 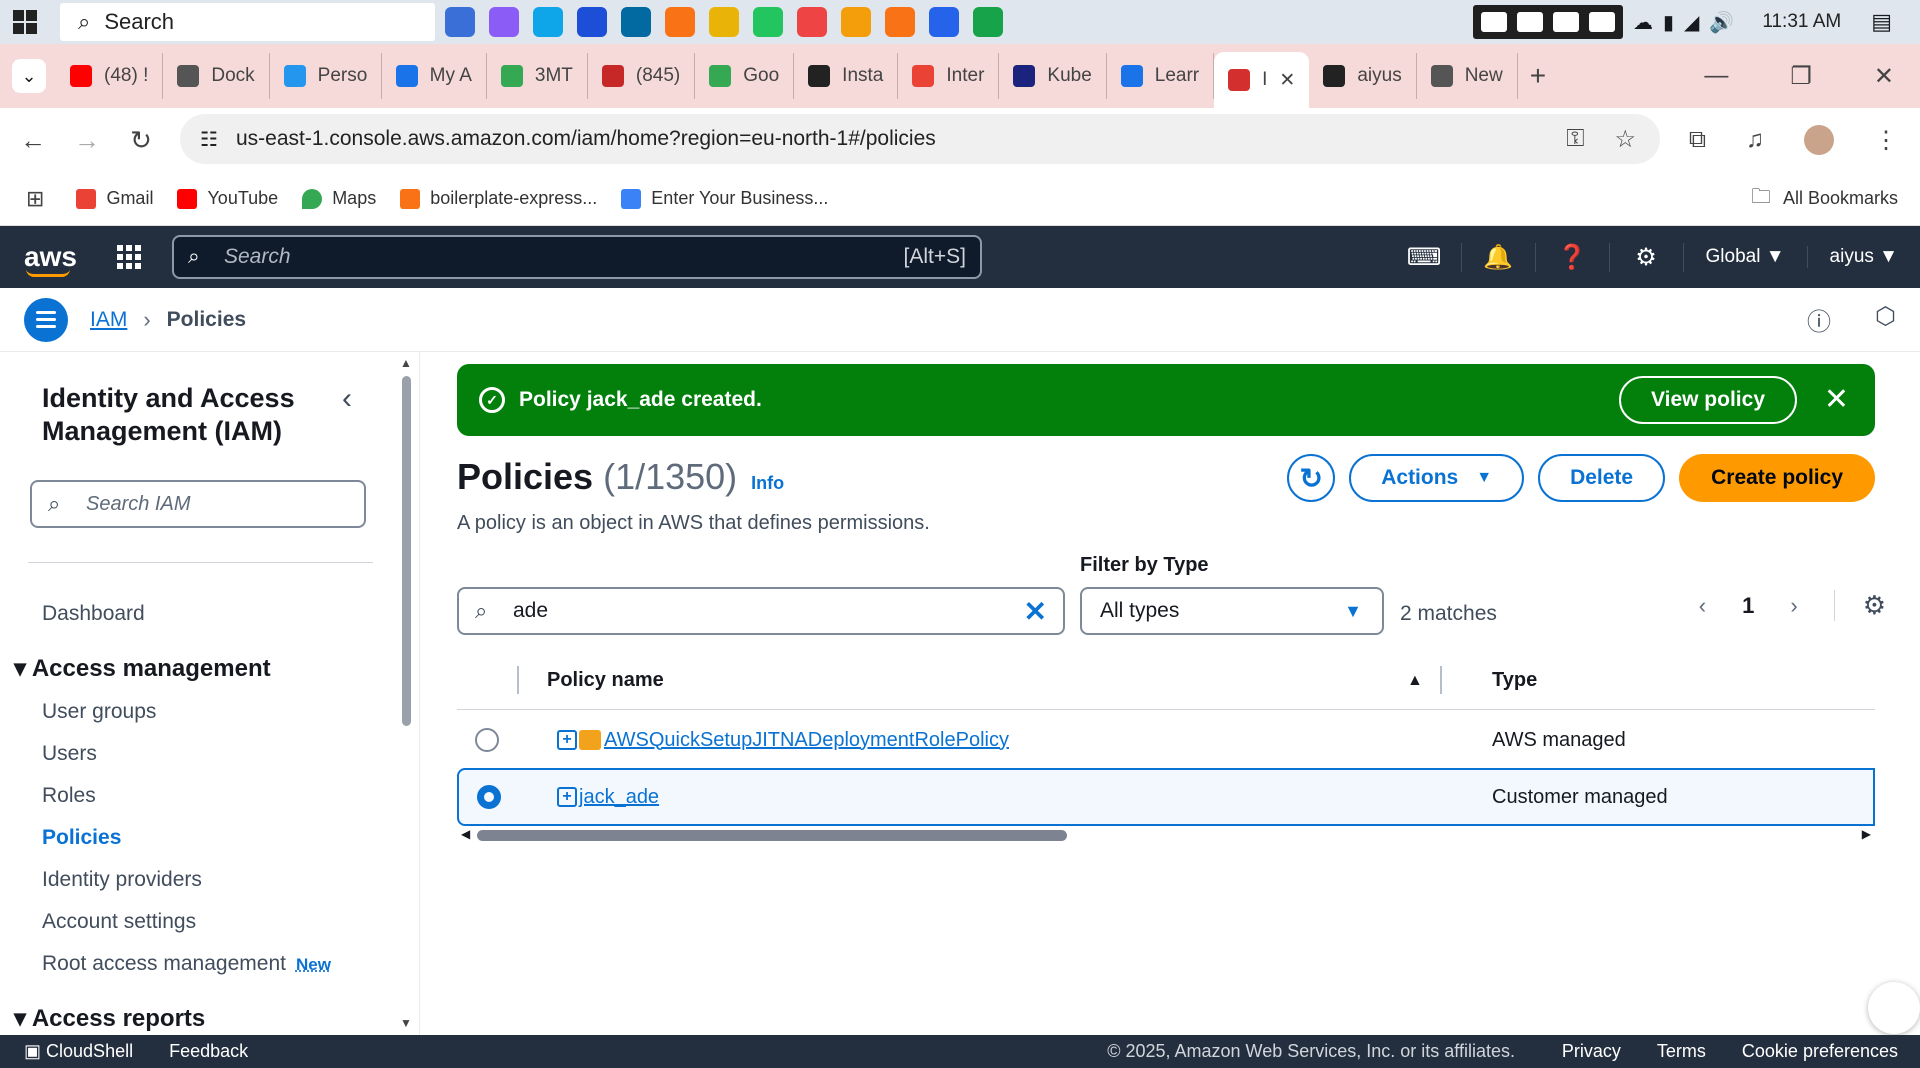 What do you see at coordinates (1575, 139) in the screenshot?
I see `password-key-icon: ⚿` at bounding box center [1575, 139].